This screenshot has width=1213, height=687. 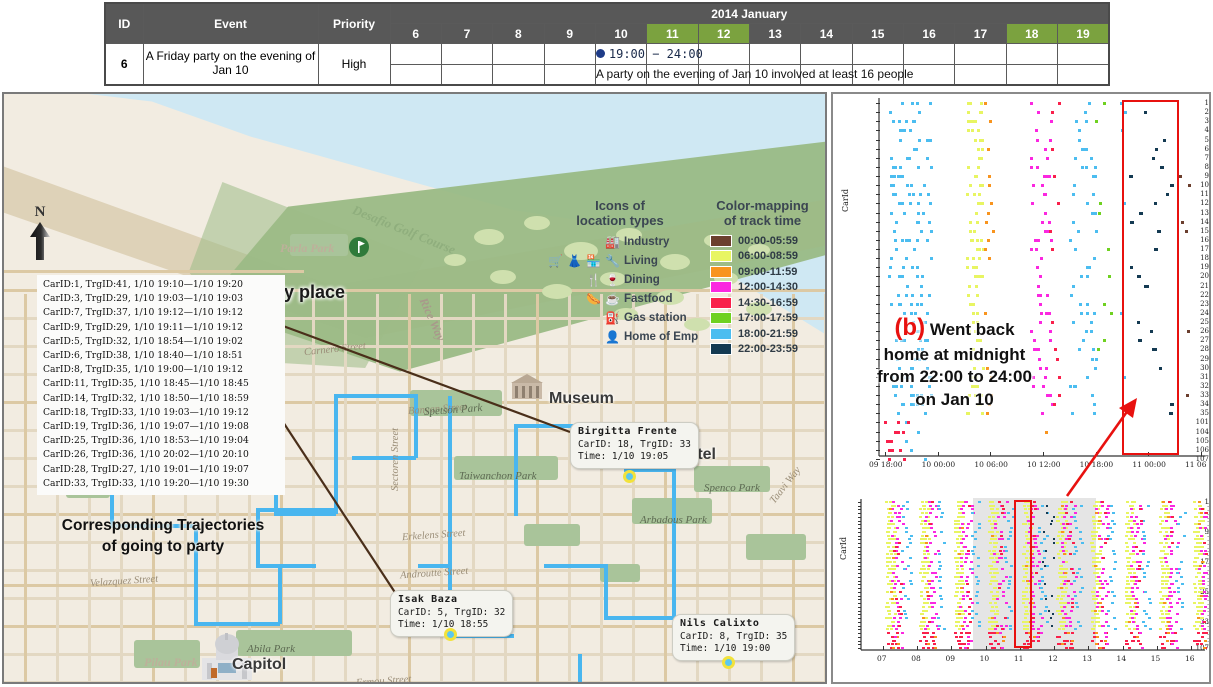 What do you see at coordinates (723, 34) in the screenshot?
I see `day-header-12: 12` at bounding box center [723, 34].